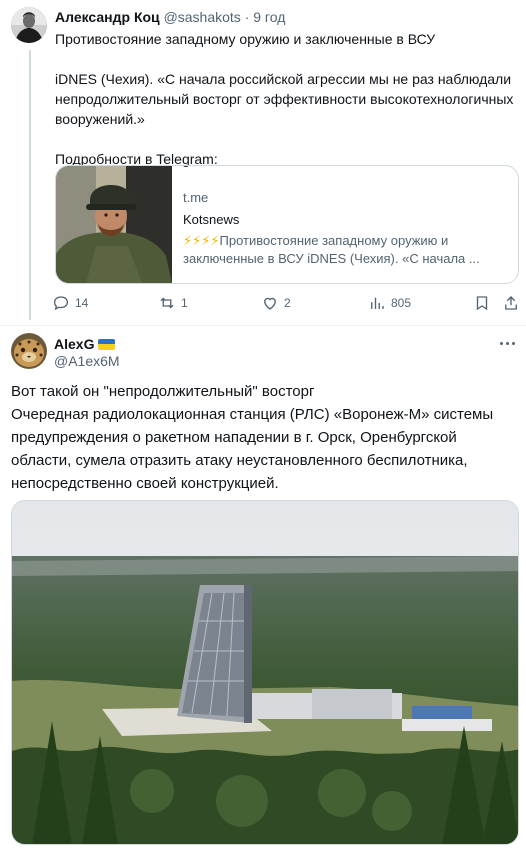  I want to click on like-icon, so click(270, 303).